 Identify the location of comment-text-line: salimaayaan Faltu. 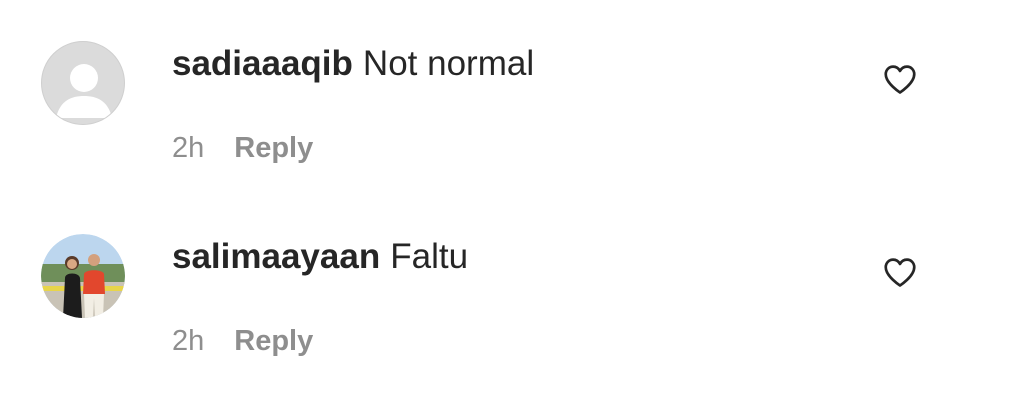
(320, 257).